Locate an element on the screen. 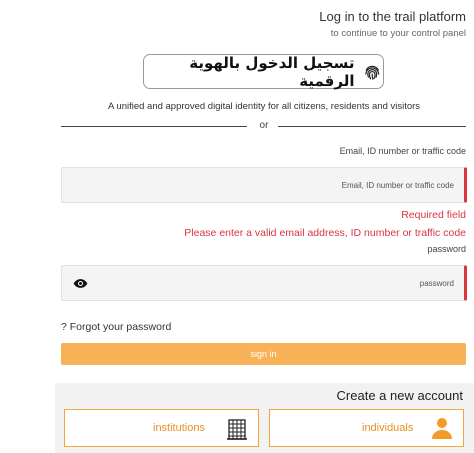  password-field is located at coordinates (264, 283).